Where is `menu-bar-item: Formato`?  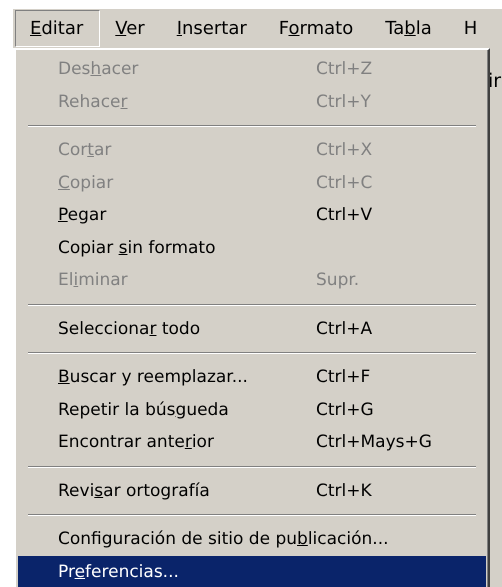
menu-bar-item: Formato is located at coordinates (317, 28).